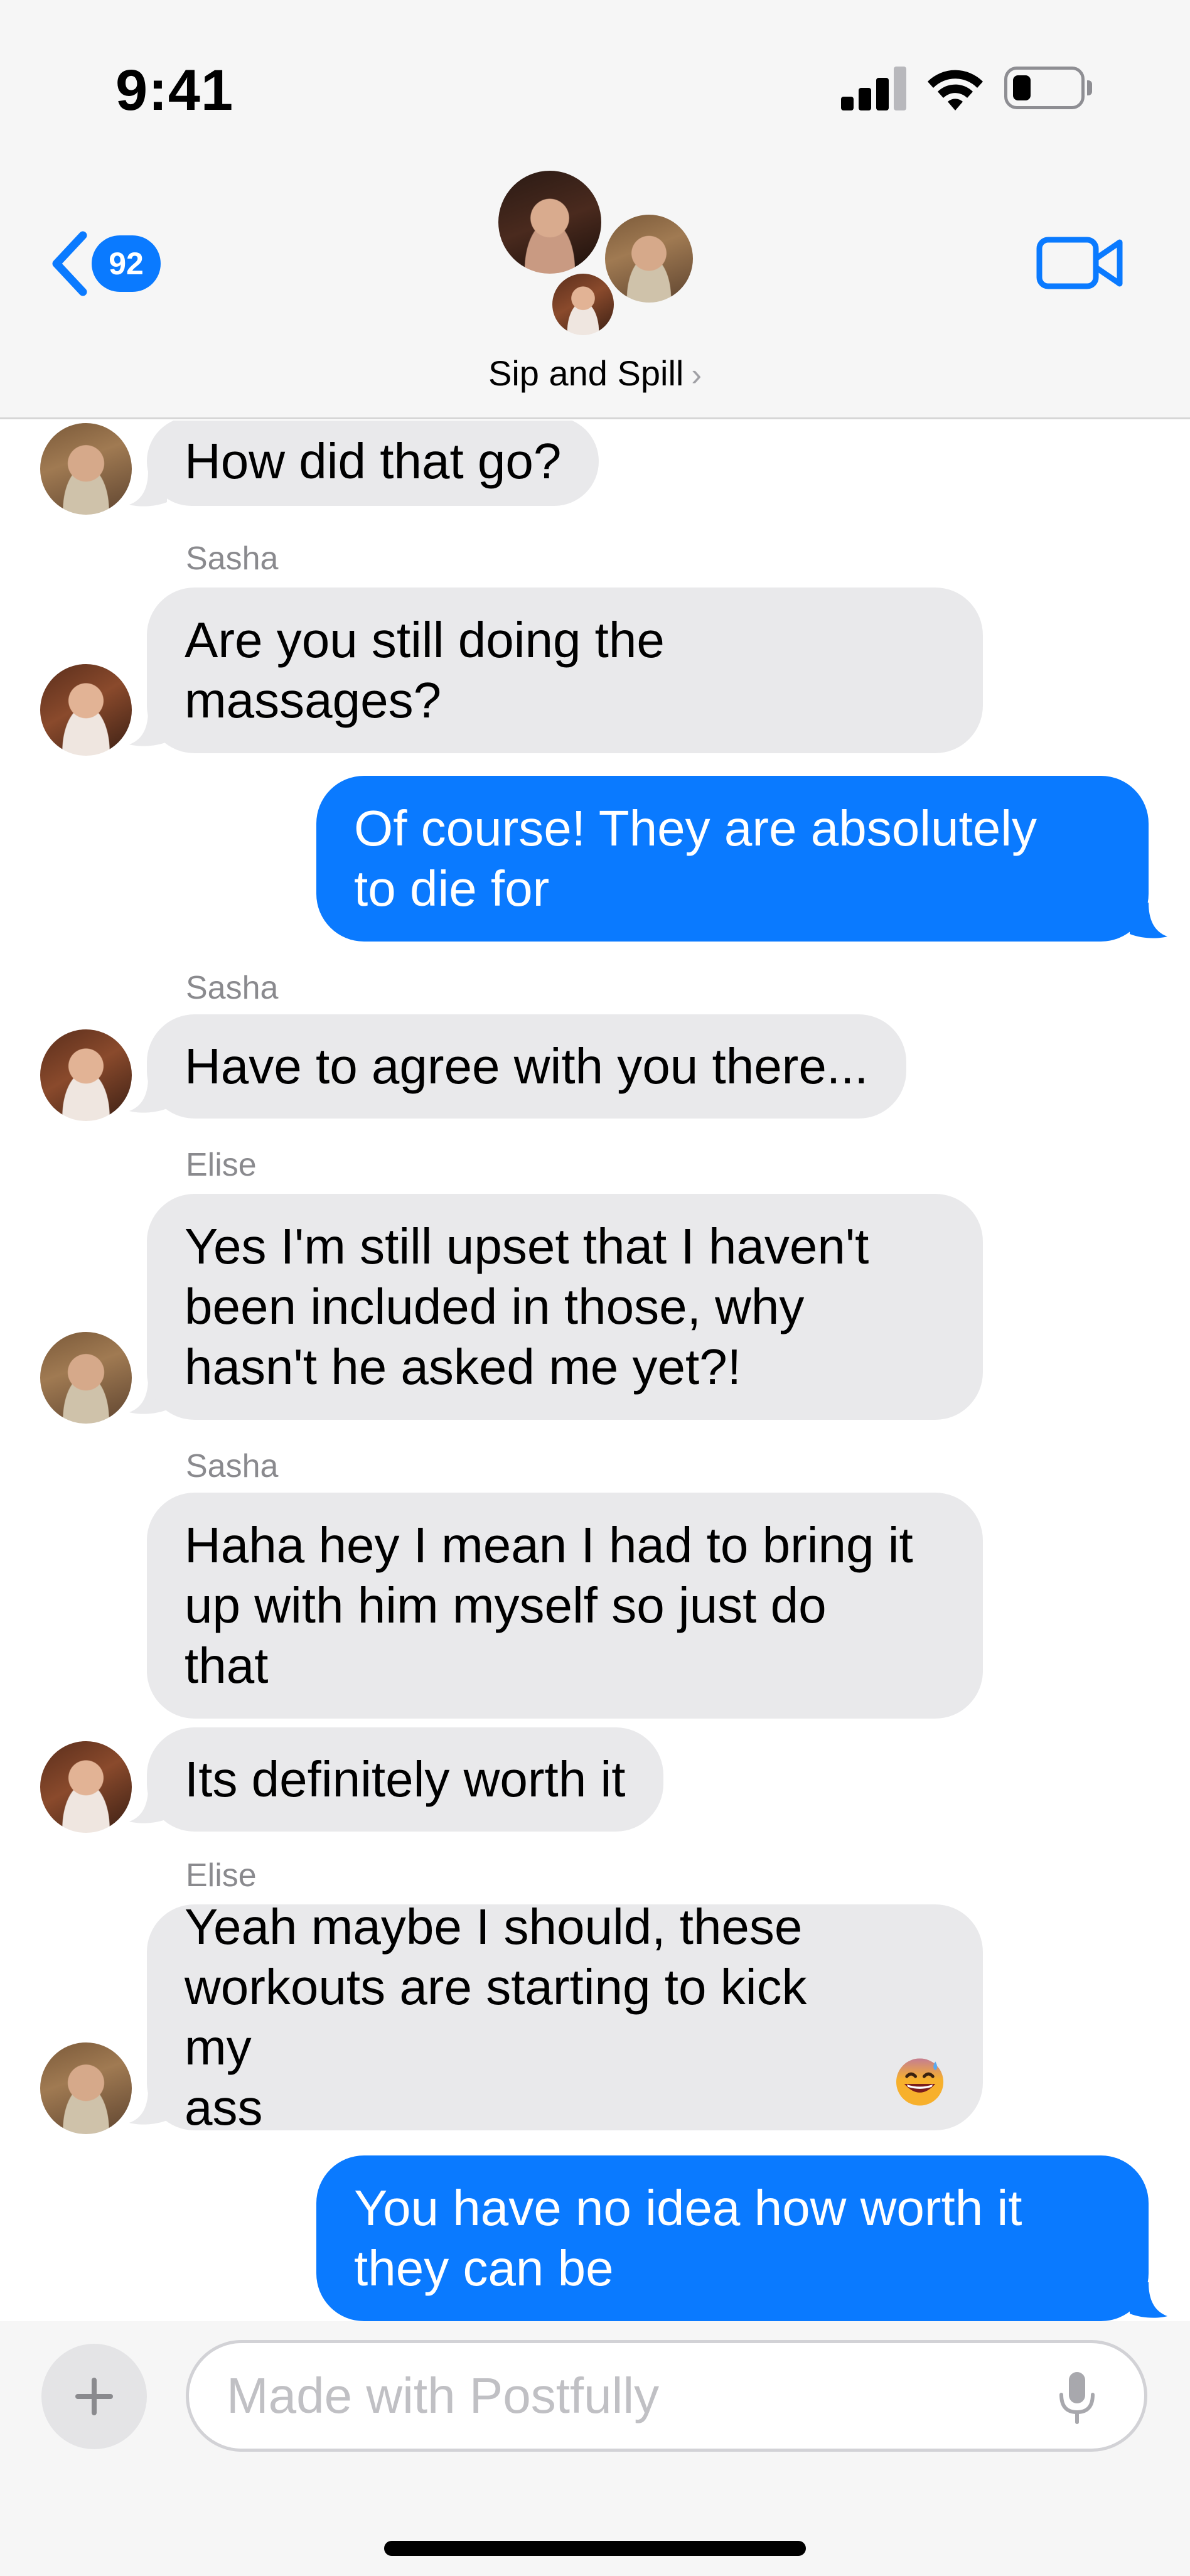  Describe the element at coordinates (1077, 2397) in the screenshot. I see `microphone-icon` at that location.